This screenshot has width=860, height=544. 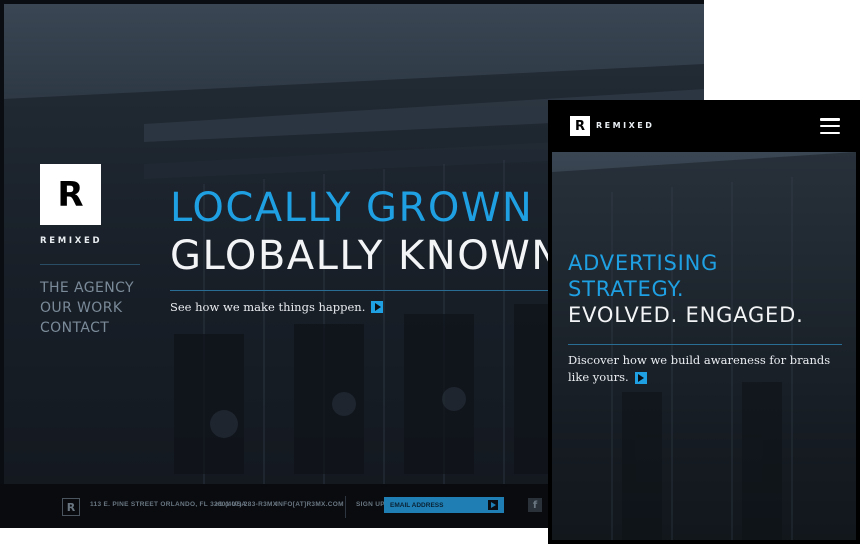 What do you see at coordinates (70, 194) in the screenshot?
I see `brand-logo-mark: R` at bounding box center [70, 194].